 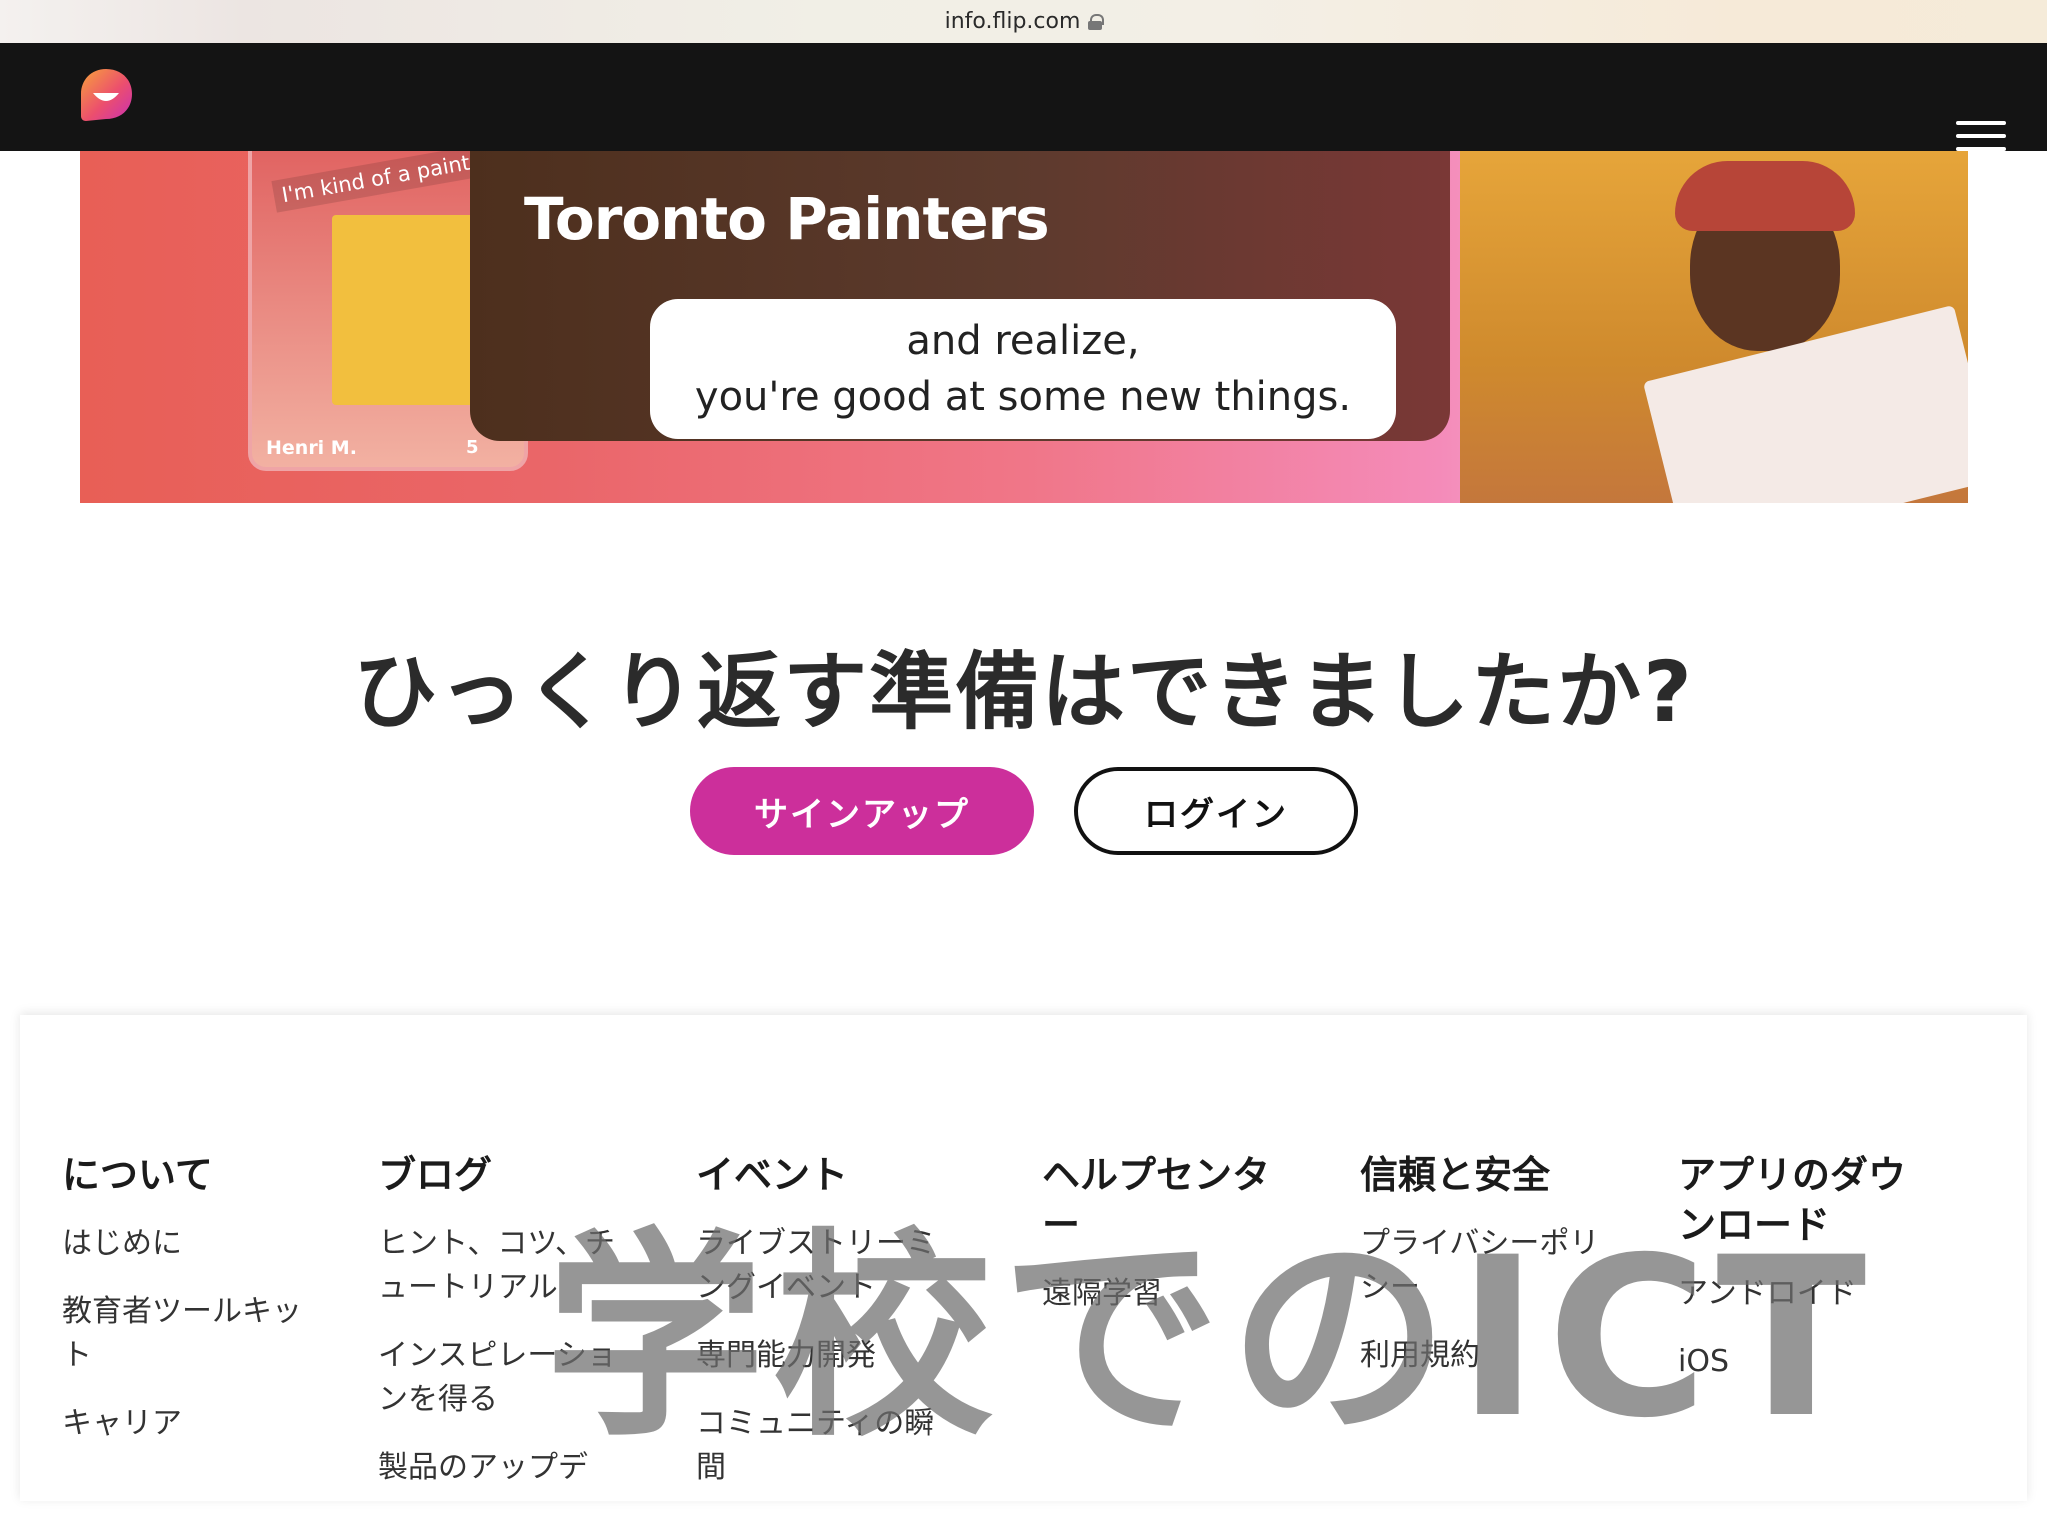 I want to click on browser-url-bar: info.flip.com, so click(x=1023, y=21).